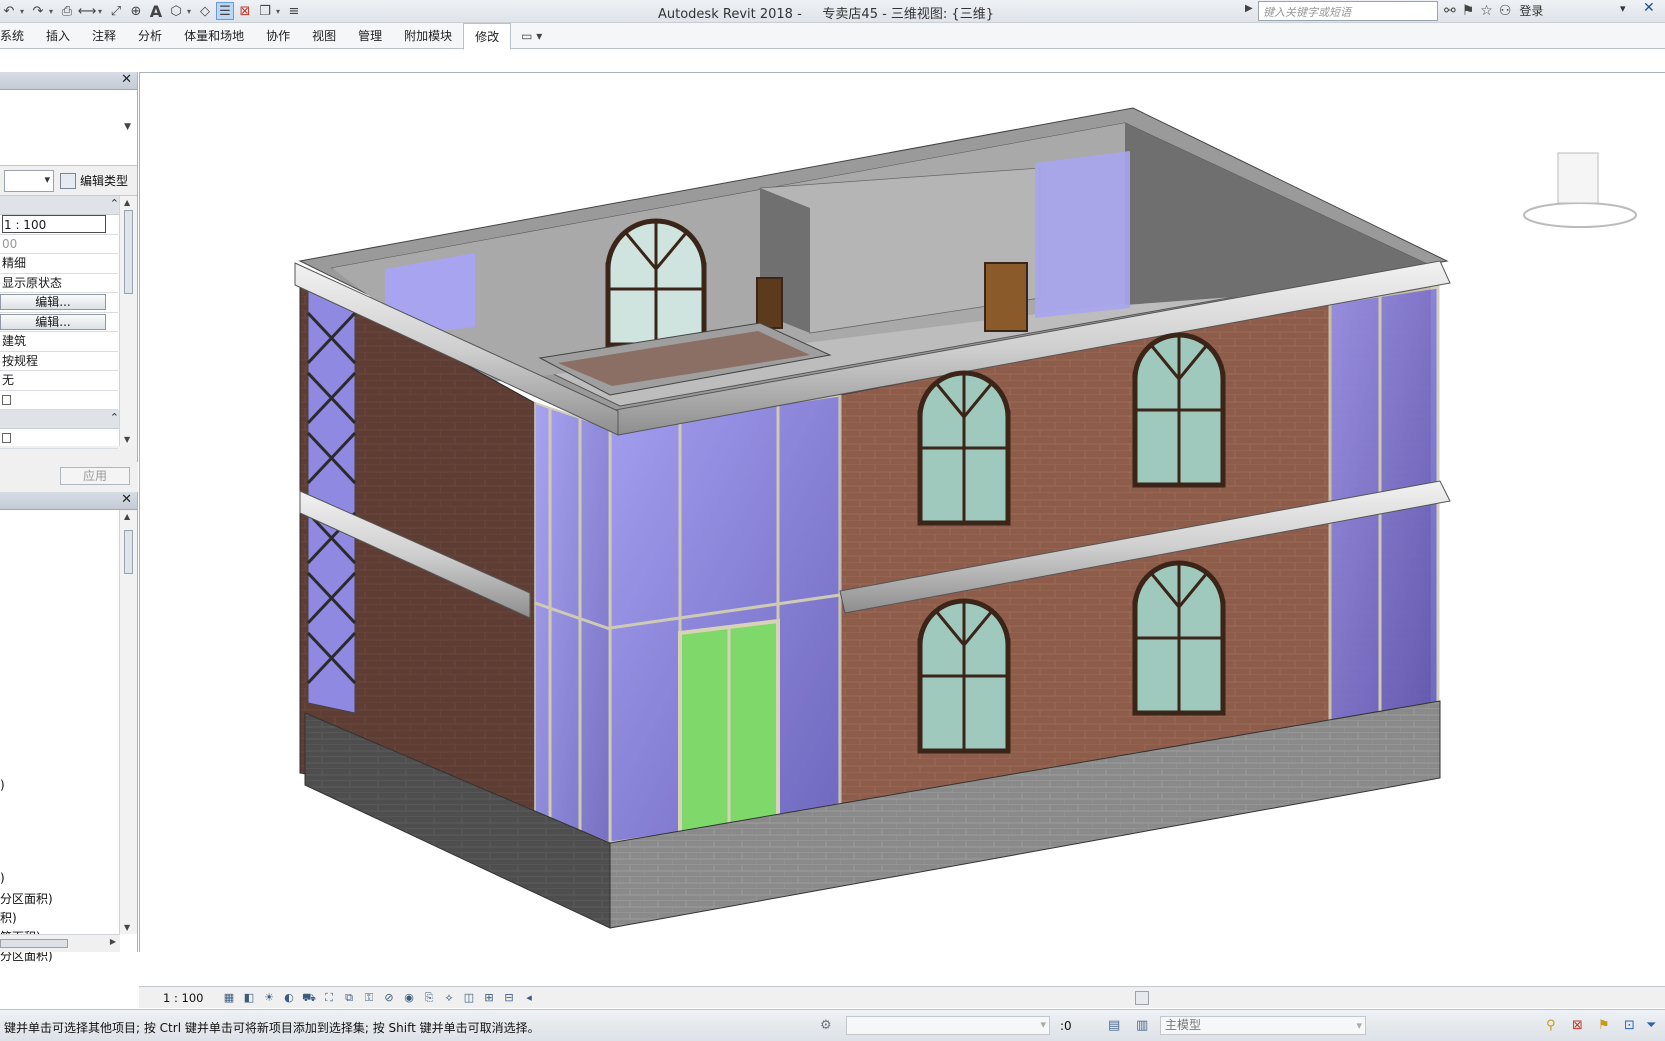 This screenshot has width=1665, height=1041. Describe the element at coordinates (26, 898) in the screenshot. I see `tree-item: 分区面积)` at that location.